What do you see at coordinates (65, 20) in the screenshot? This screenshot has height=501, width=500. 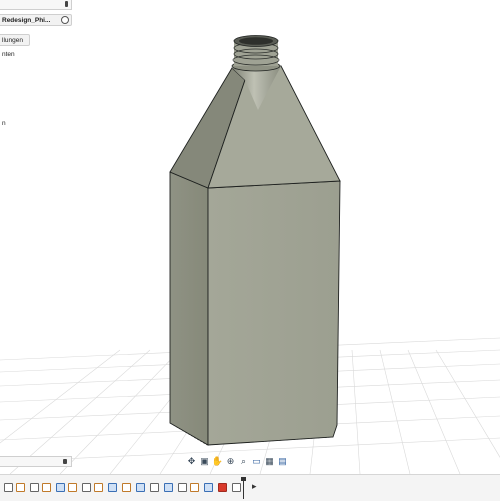 I see `activate-radio-icon` at bounding box center [65, 20].